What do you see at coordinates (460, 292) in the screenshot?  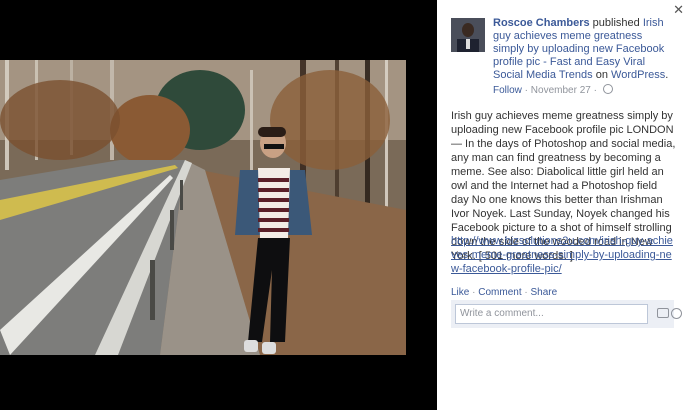 I see `like-link: Like` at bounding box center [460, 292].